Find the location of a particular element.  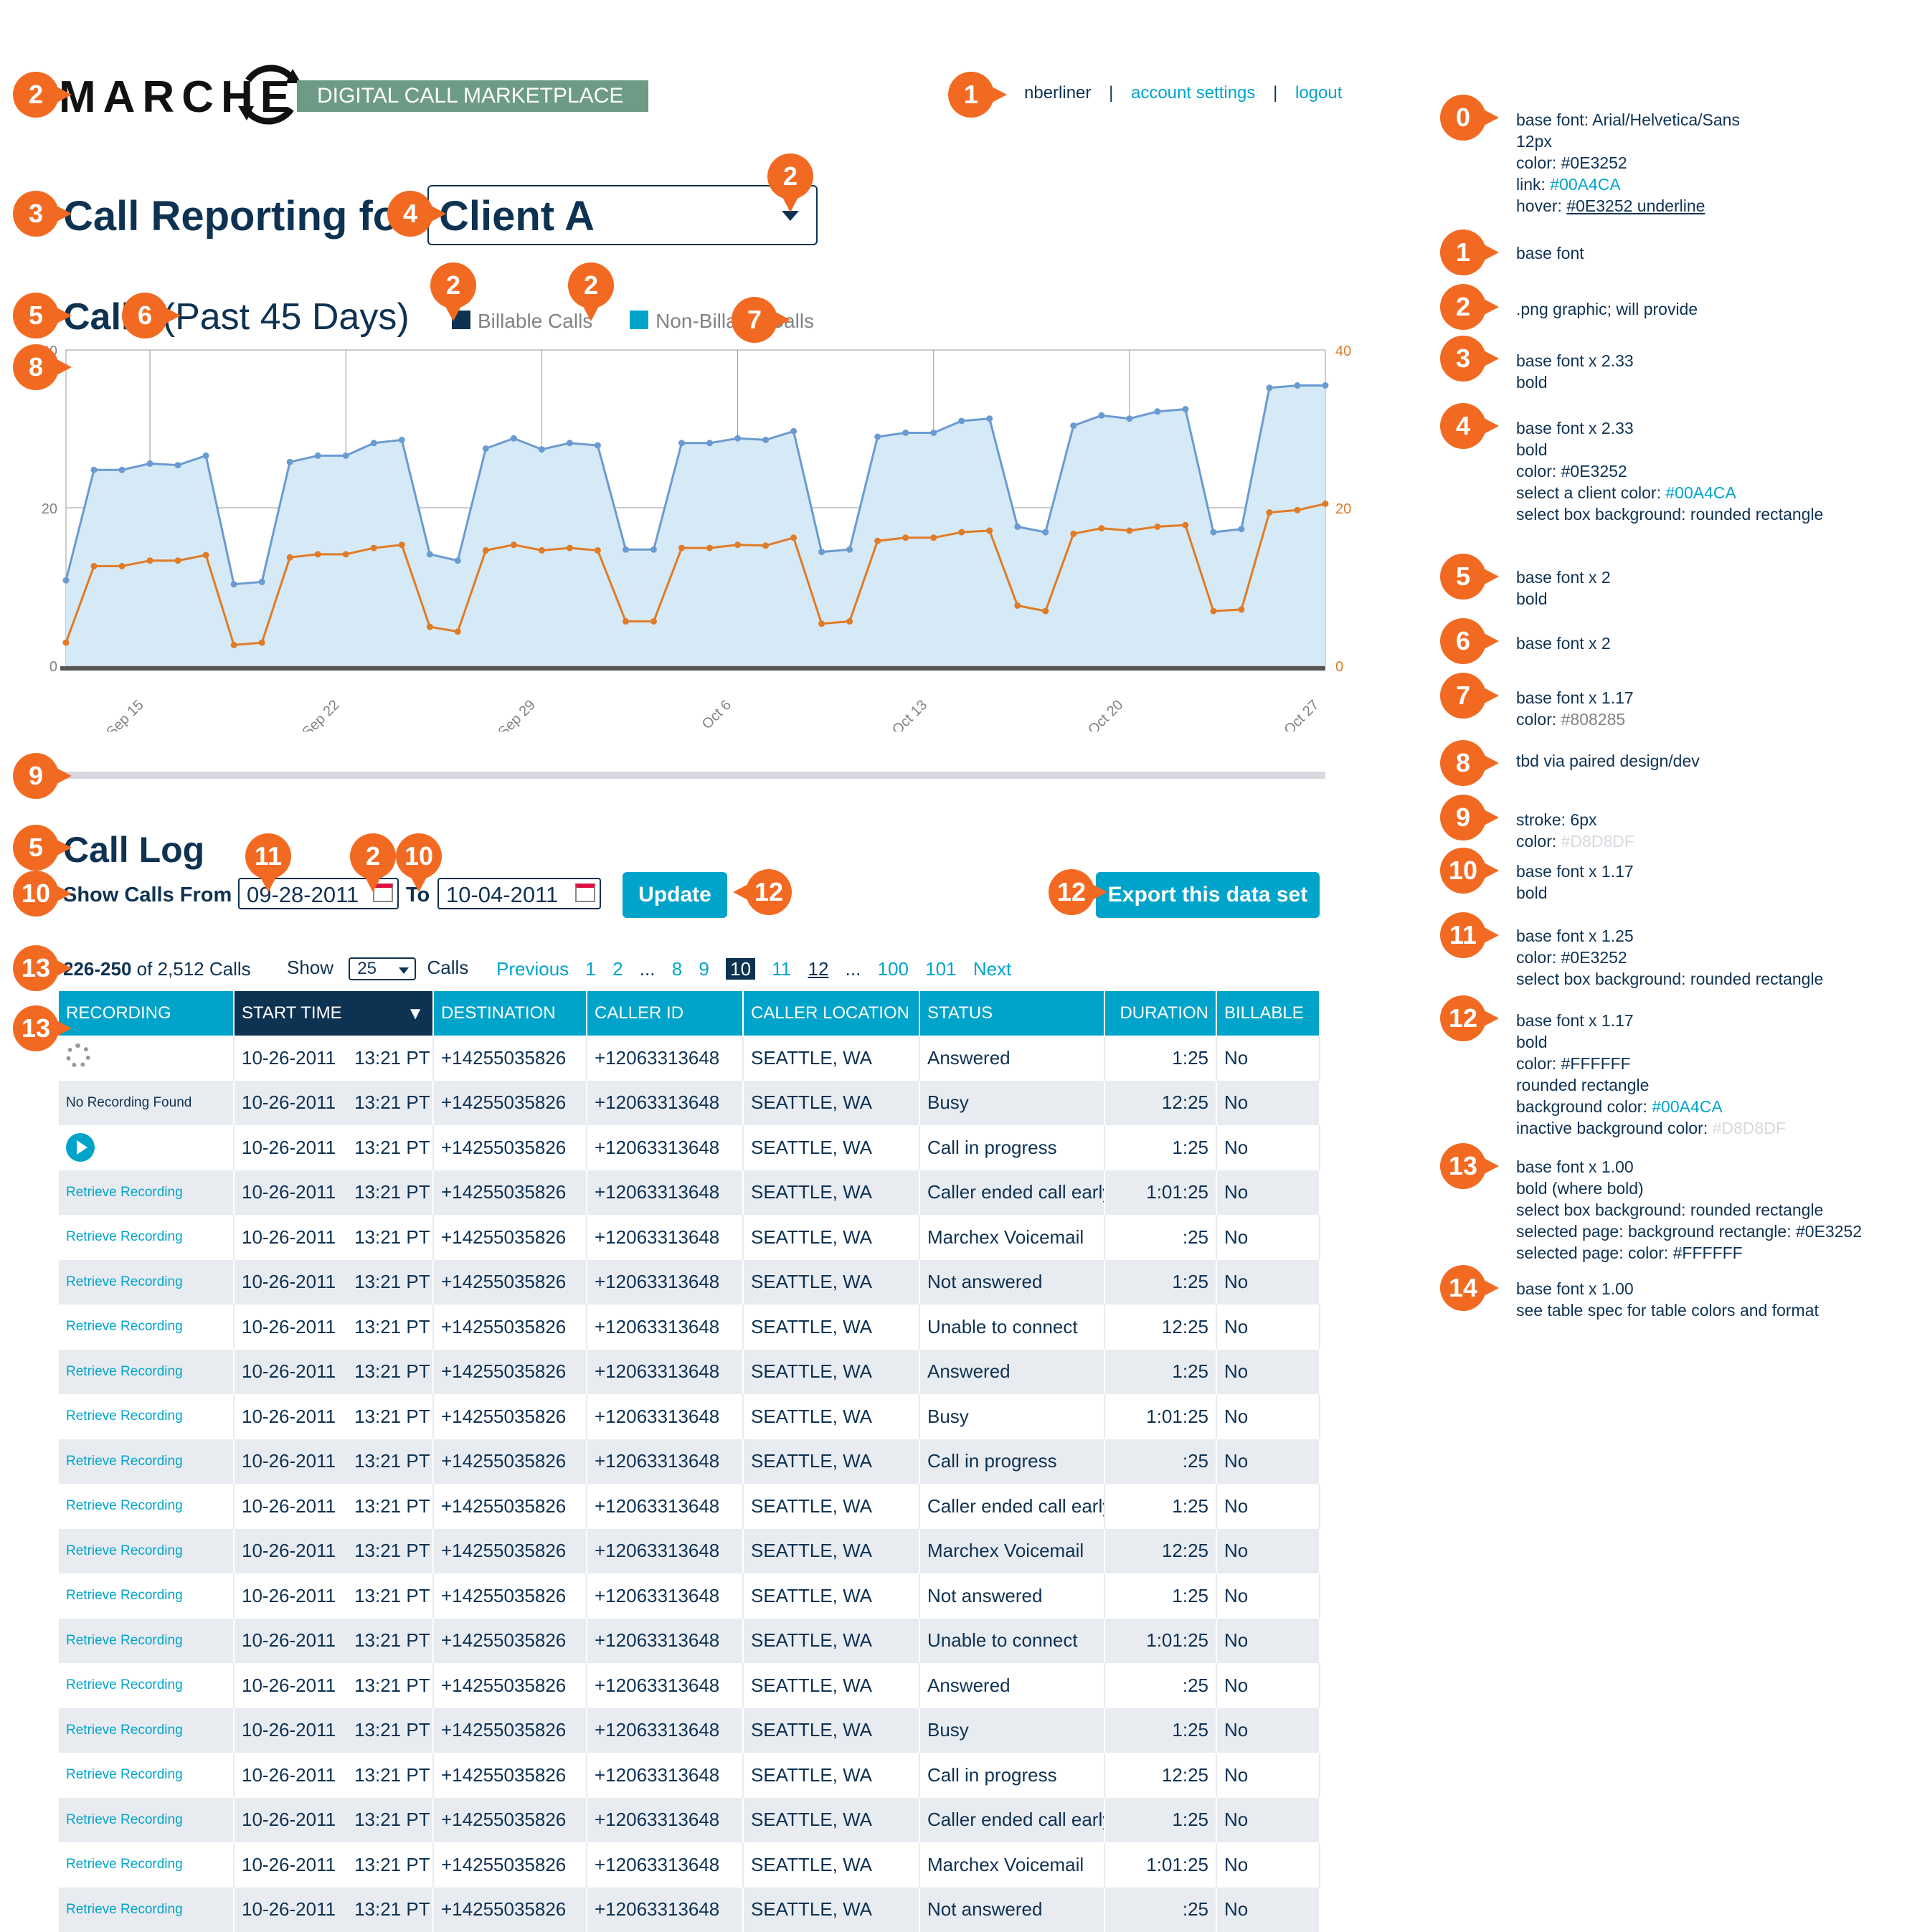

pager-page-9: 9 is located at coordinates (704, 969).